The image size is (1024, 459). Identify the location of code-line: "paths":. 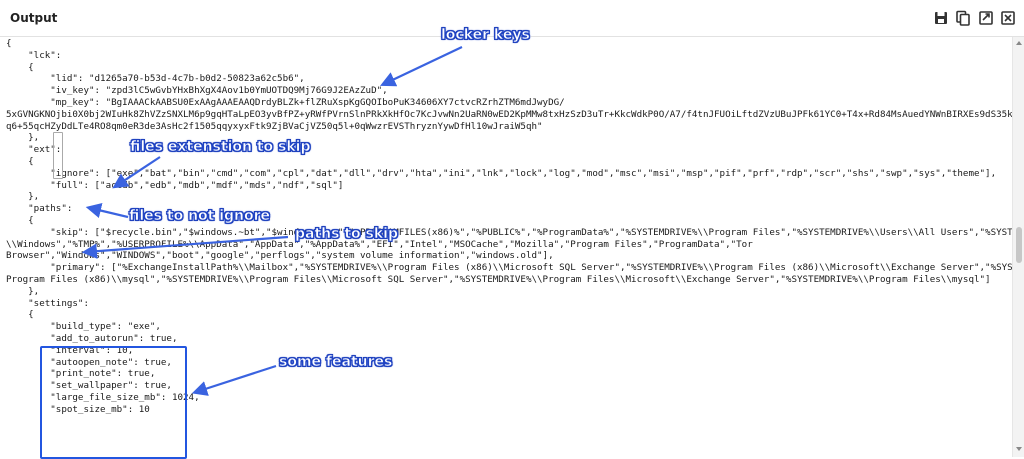
(39, 209).